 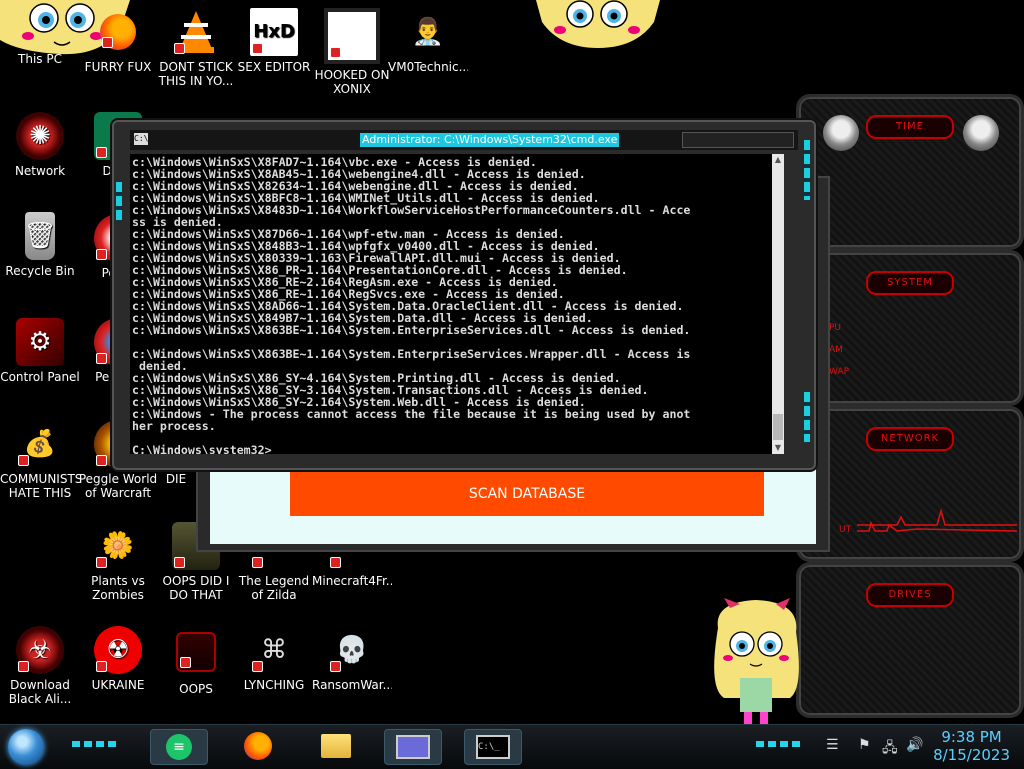 I want to click on presentation-icon, so click(x=413, y=747).